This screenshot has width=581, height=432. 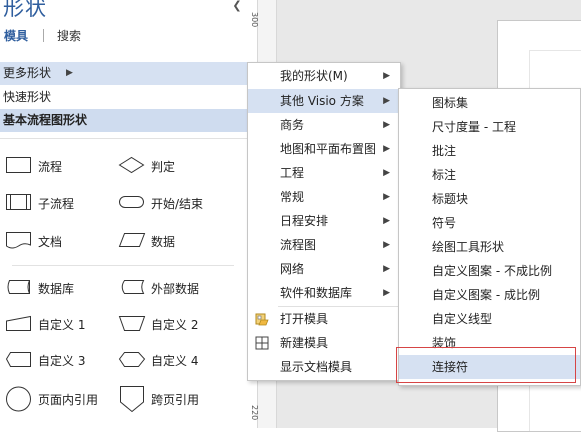 What do you see at coordinates (123, 120) in the screenshot?
I see `basic-flowchart-item: 基本流程图形状` at bounding box center [123, 120].